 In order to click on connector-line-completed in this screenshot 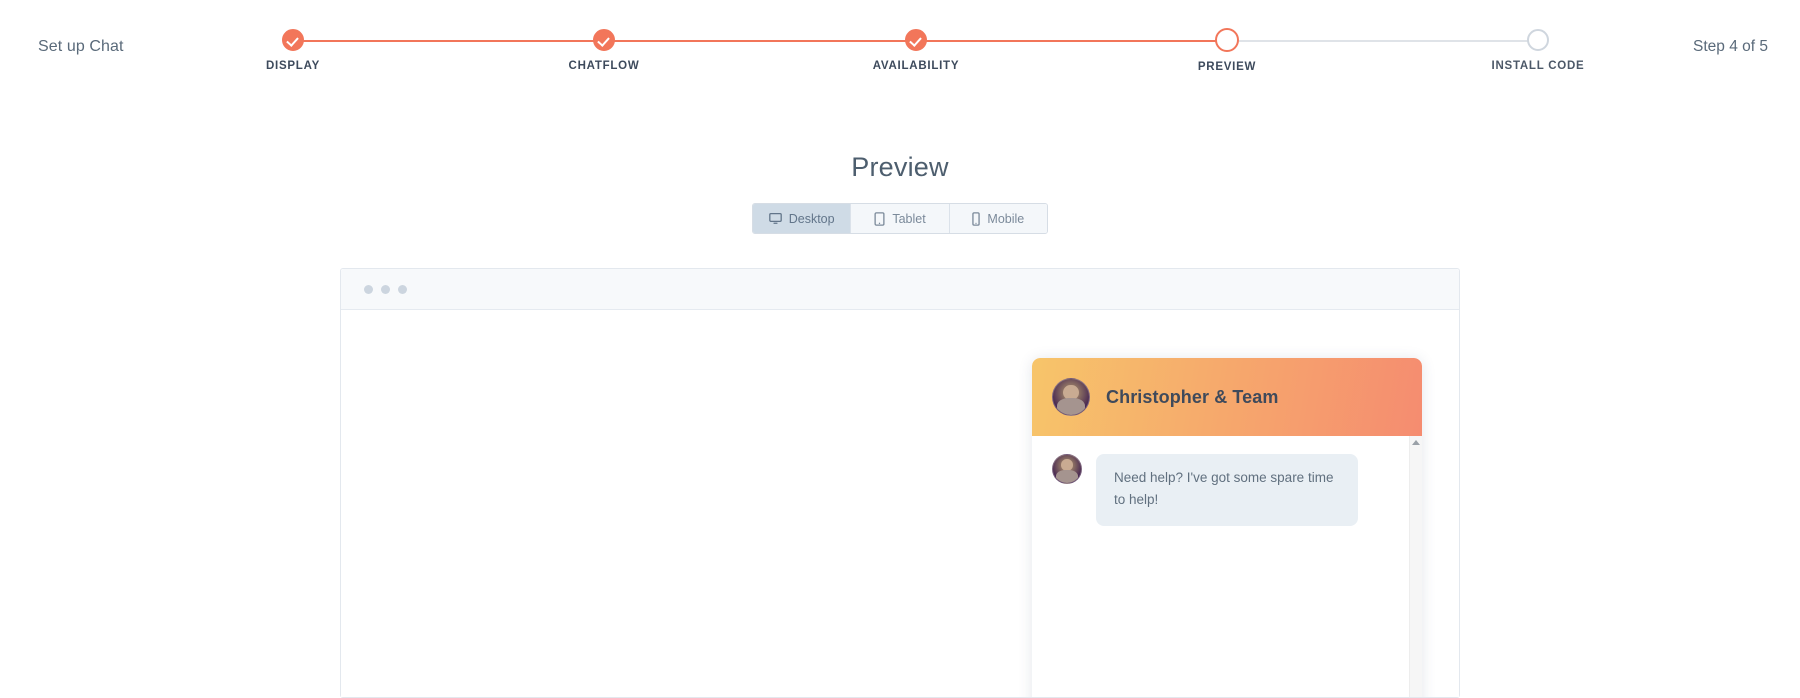, I will do `click(760, 41)`.